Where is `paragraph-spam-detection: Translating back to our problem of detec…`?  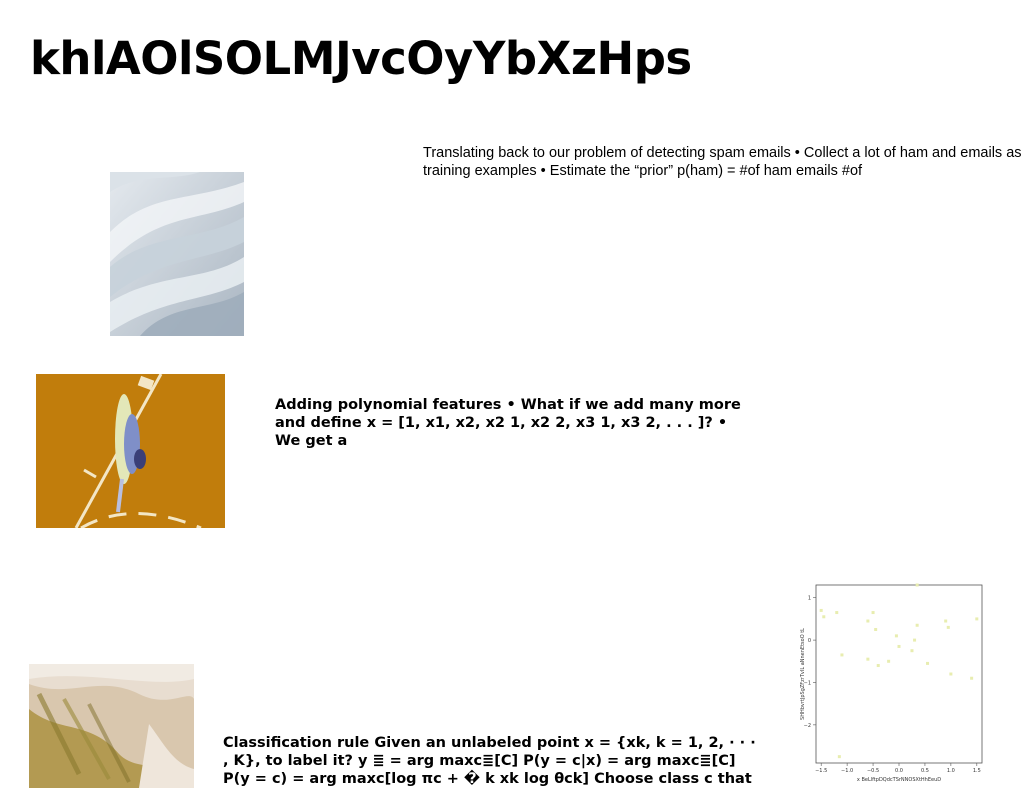
paragraph-spam-detection: Translating back to our problem of detec… is located at coordinates (722, 162).